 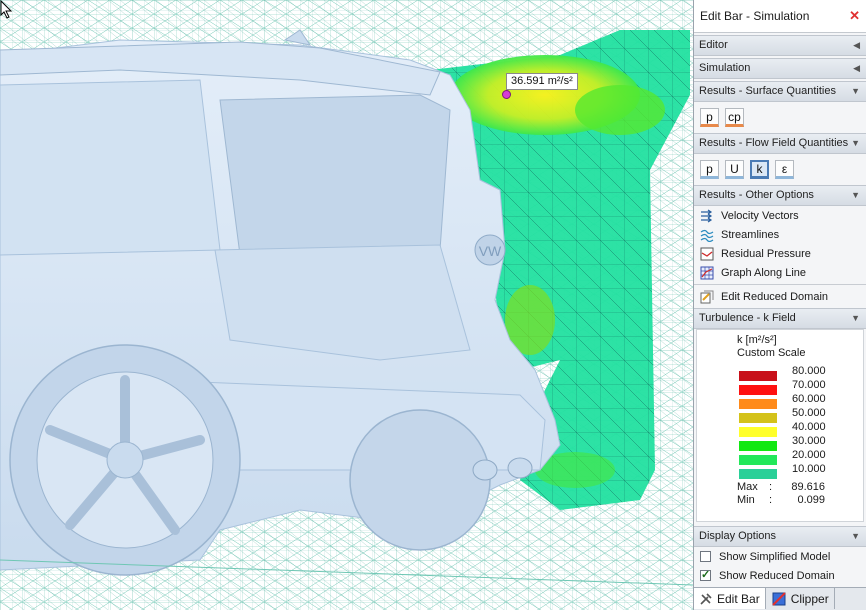 I want to click on tab-edit-bar: Edit Bar, so click(x=730, y=598).